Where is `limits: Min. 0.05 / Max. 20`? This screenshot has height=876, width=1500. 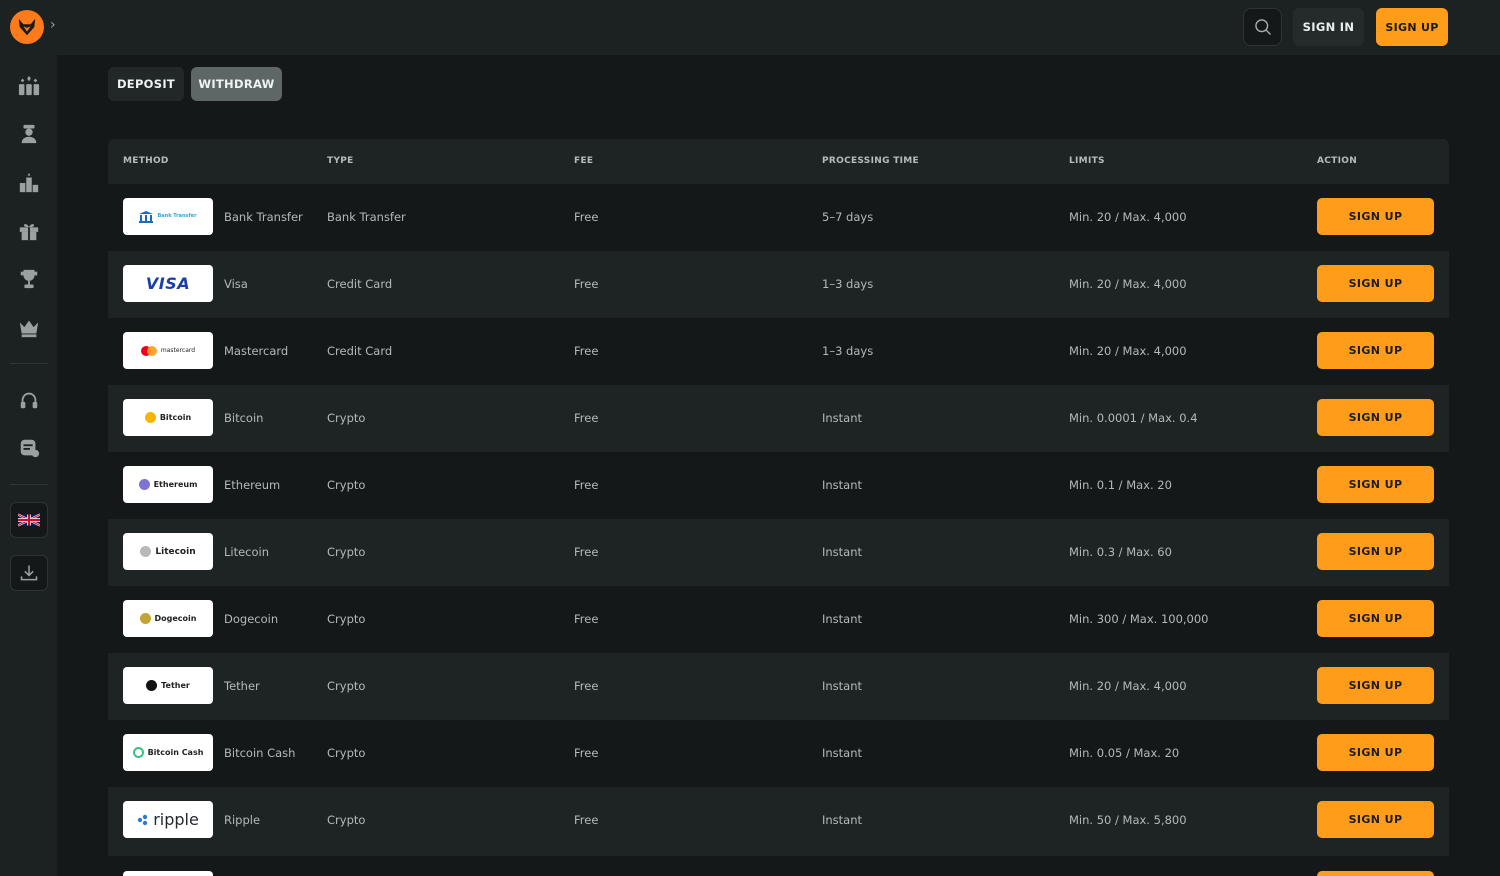 limits: Min. 0.05 / Max. 20 is located at coordinates (1124, 753).